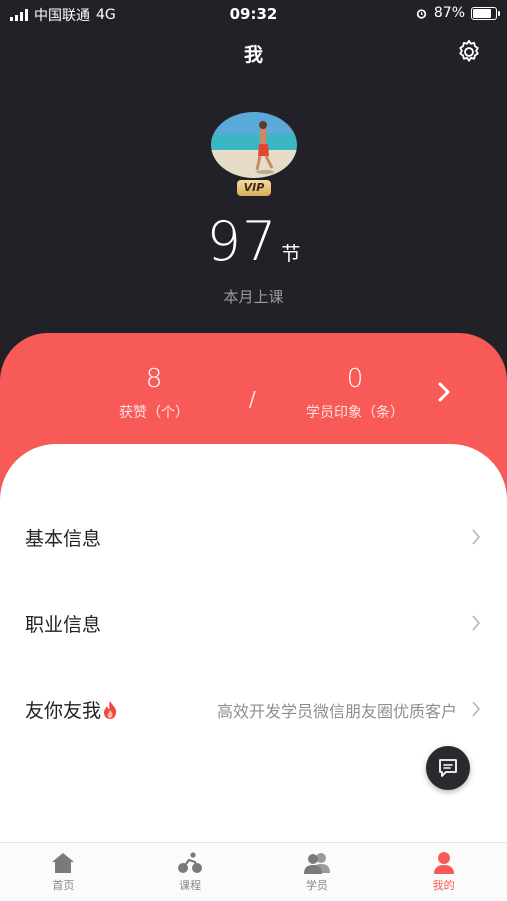 The image size is (507, 901). What do you see at coordinates (253, 14) in the screenshot?
I see `status-bar: 中国联通 4G 09:32 87%` at bounding box center [253, 14].